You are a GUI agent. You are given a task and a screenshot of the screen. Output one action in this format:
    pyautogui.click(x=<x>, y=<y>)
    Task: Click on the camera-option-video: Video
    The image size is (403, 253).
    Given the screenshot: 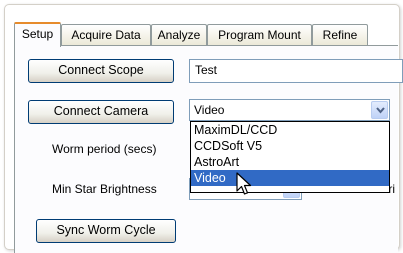 What is the action you would take?
    pyautogui.click(x=290, y=178)
    